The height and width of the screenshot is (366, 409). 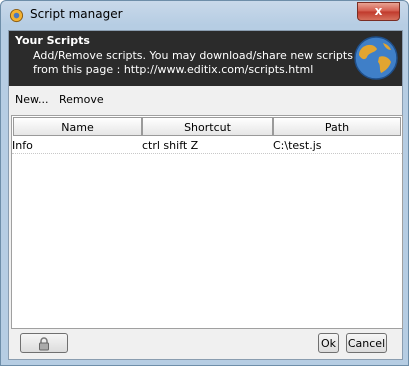 What do you see at coordinates (81, 99) in the screenshot?
I see `remove-script-button: Remove` at bounding box center [81, 99].